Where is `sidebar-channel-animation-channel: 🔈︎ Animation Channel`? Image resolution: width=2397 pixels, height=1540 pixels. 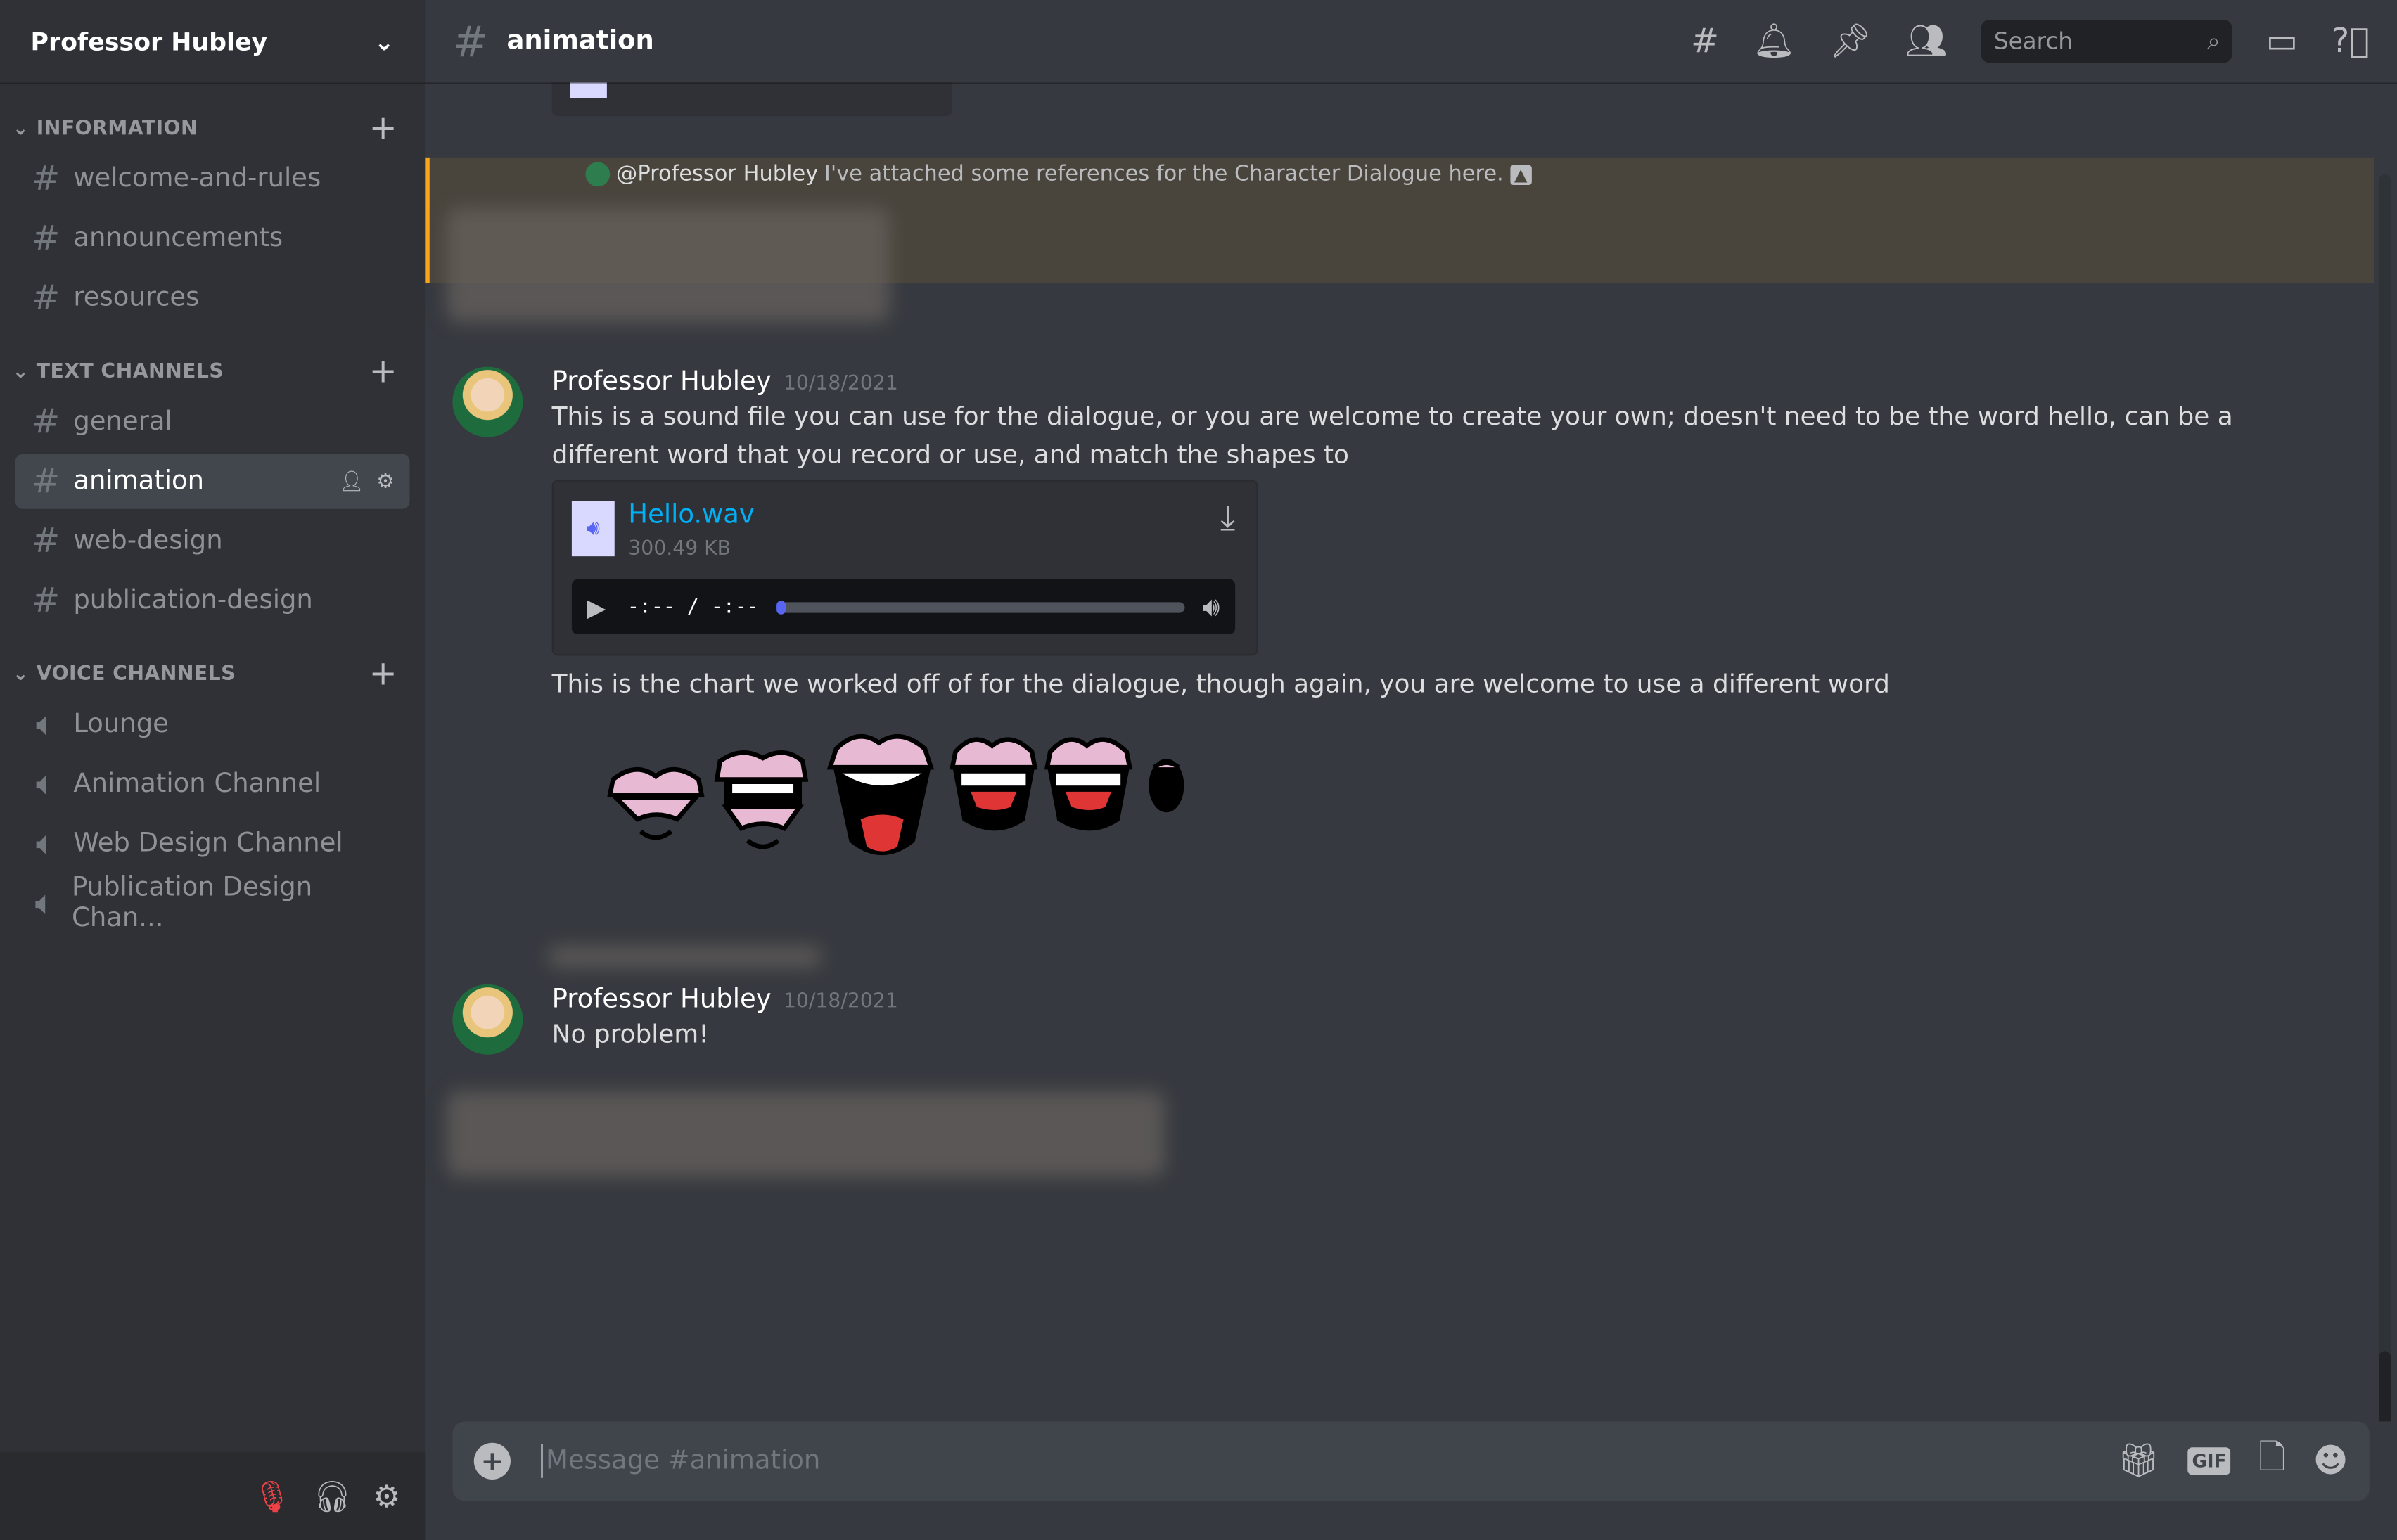 sidebar-channel-animation-channel: 🔈︎ Animation Channel is located at coordinates (213, 784).